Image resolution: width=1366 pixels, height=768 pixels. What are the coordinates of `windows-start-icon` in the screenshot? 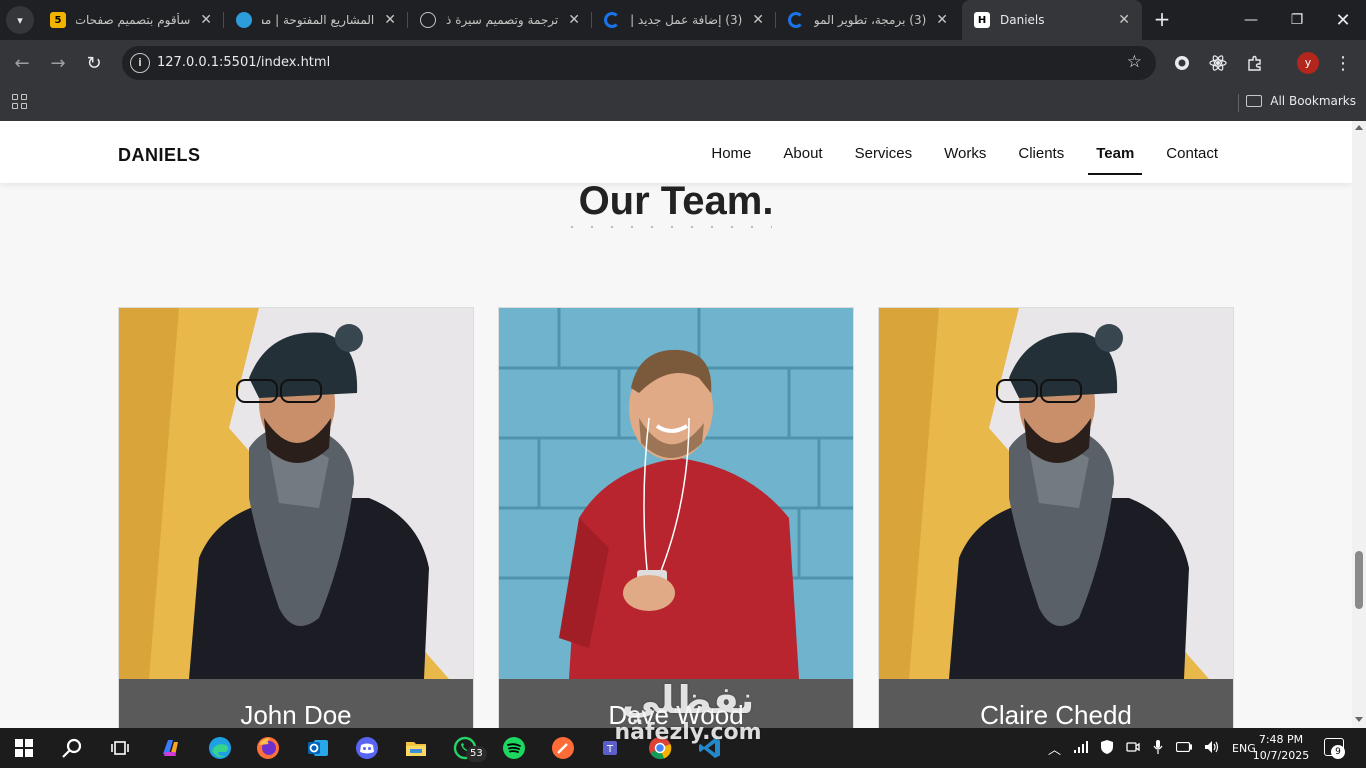 It's located at (24, 748).